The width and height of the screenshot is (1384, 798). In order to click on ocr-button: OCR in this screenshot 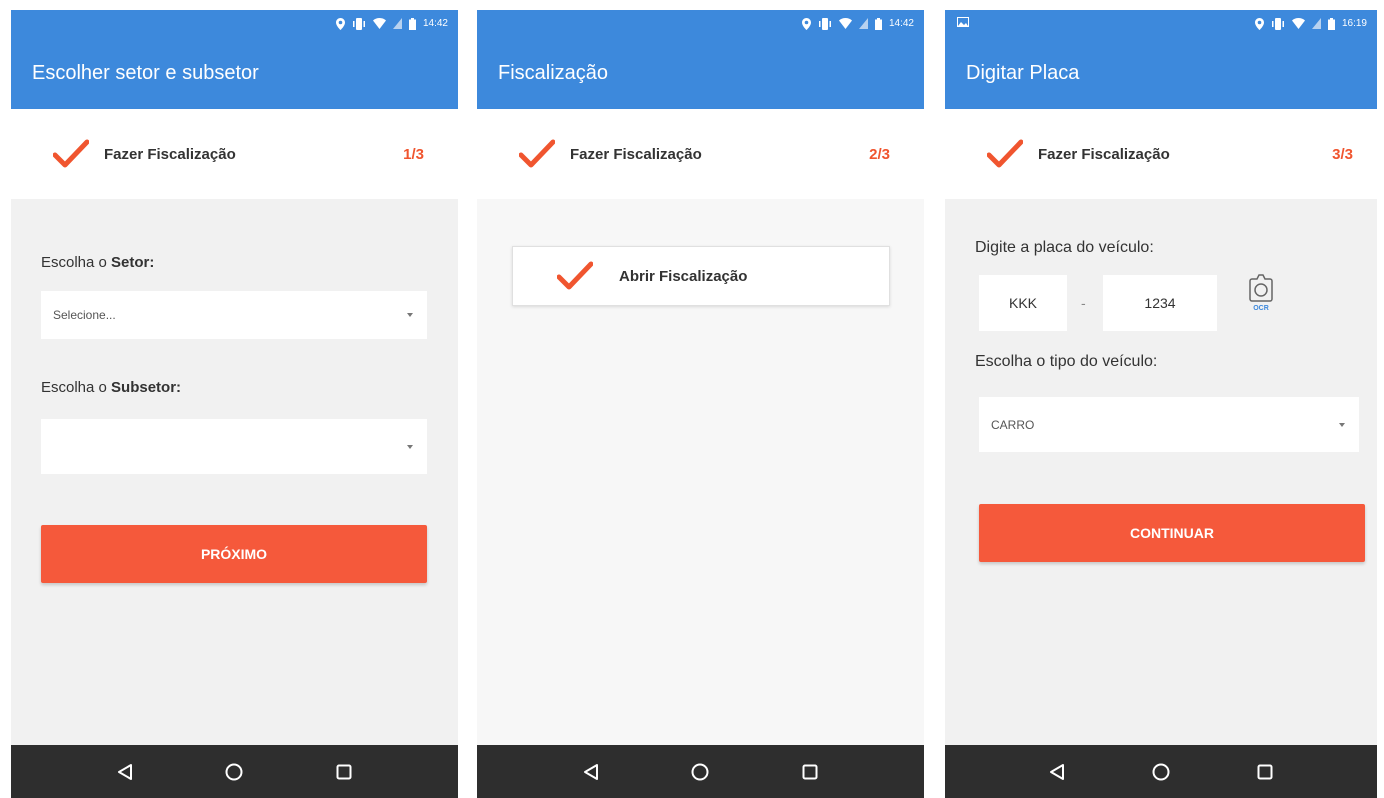, I will do `click(1261, 292)`.